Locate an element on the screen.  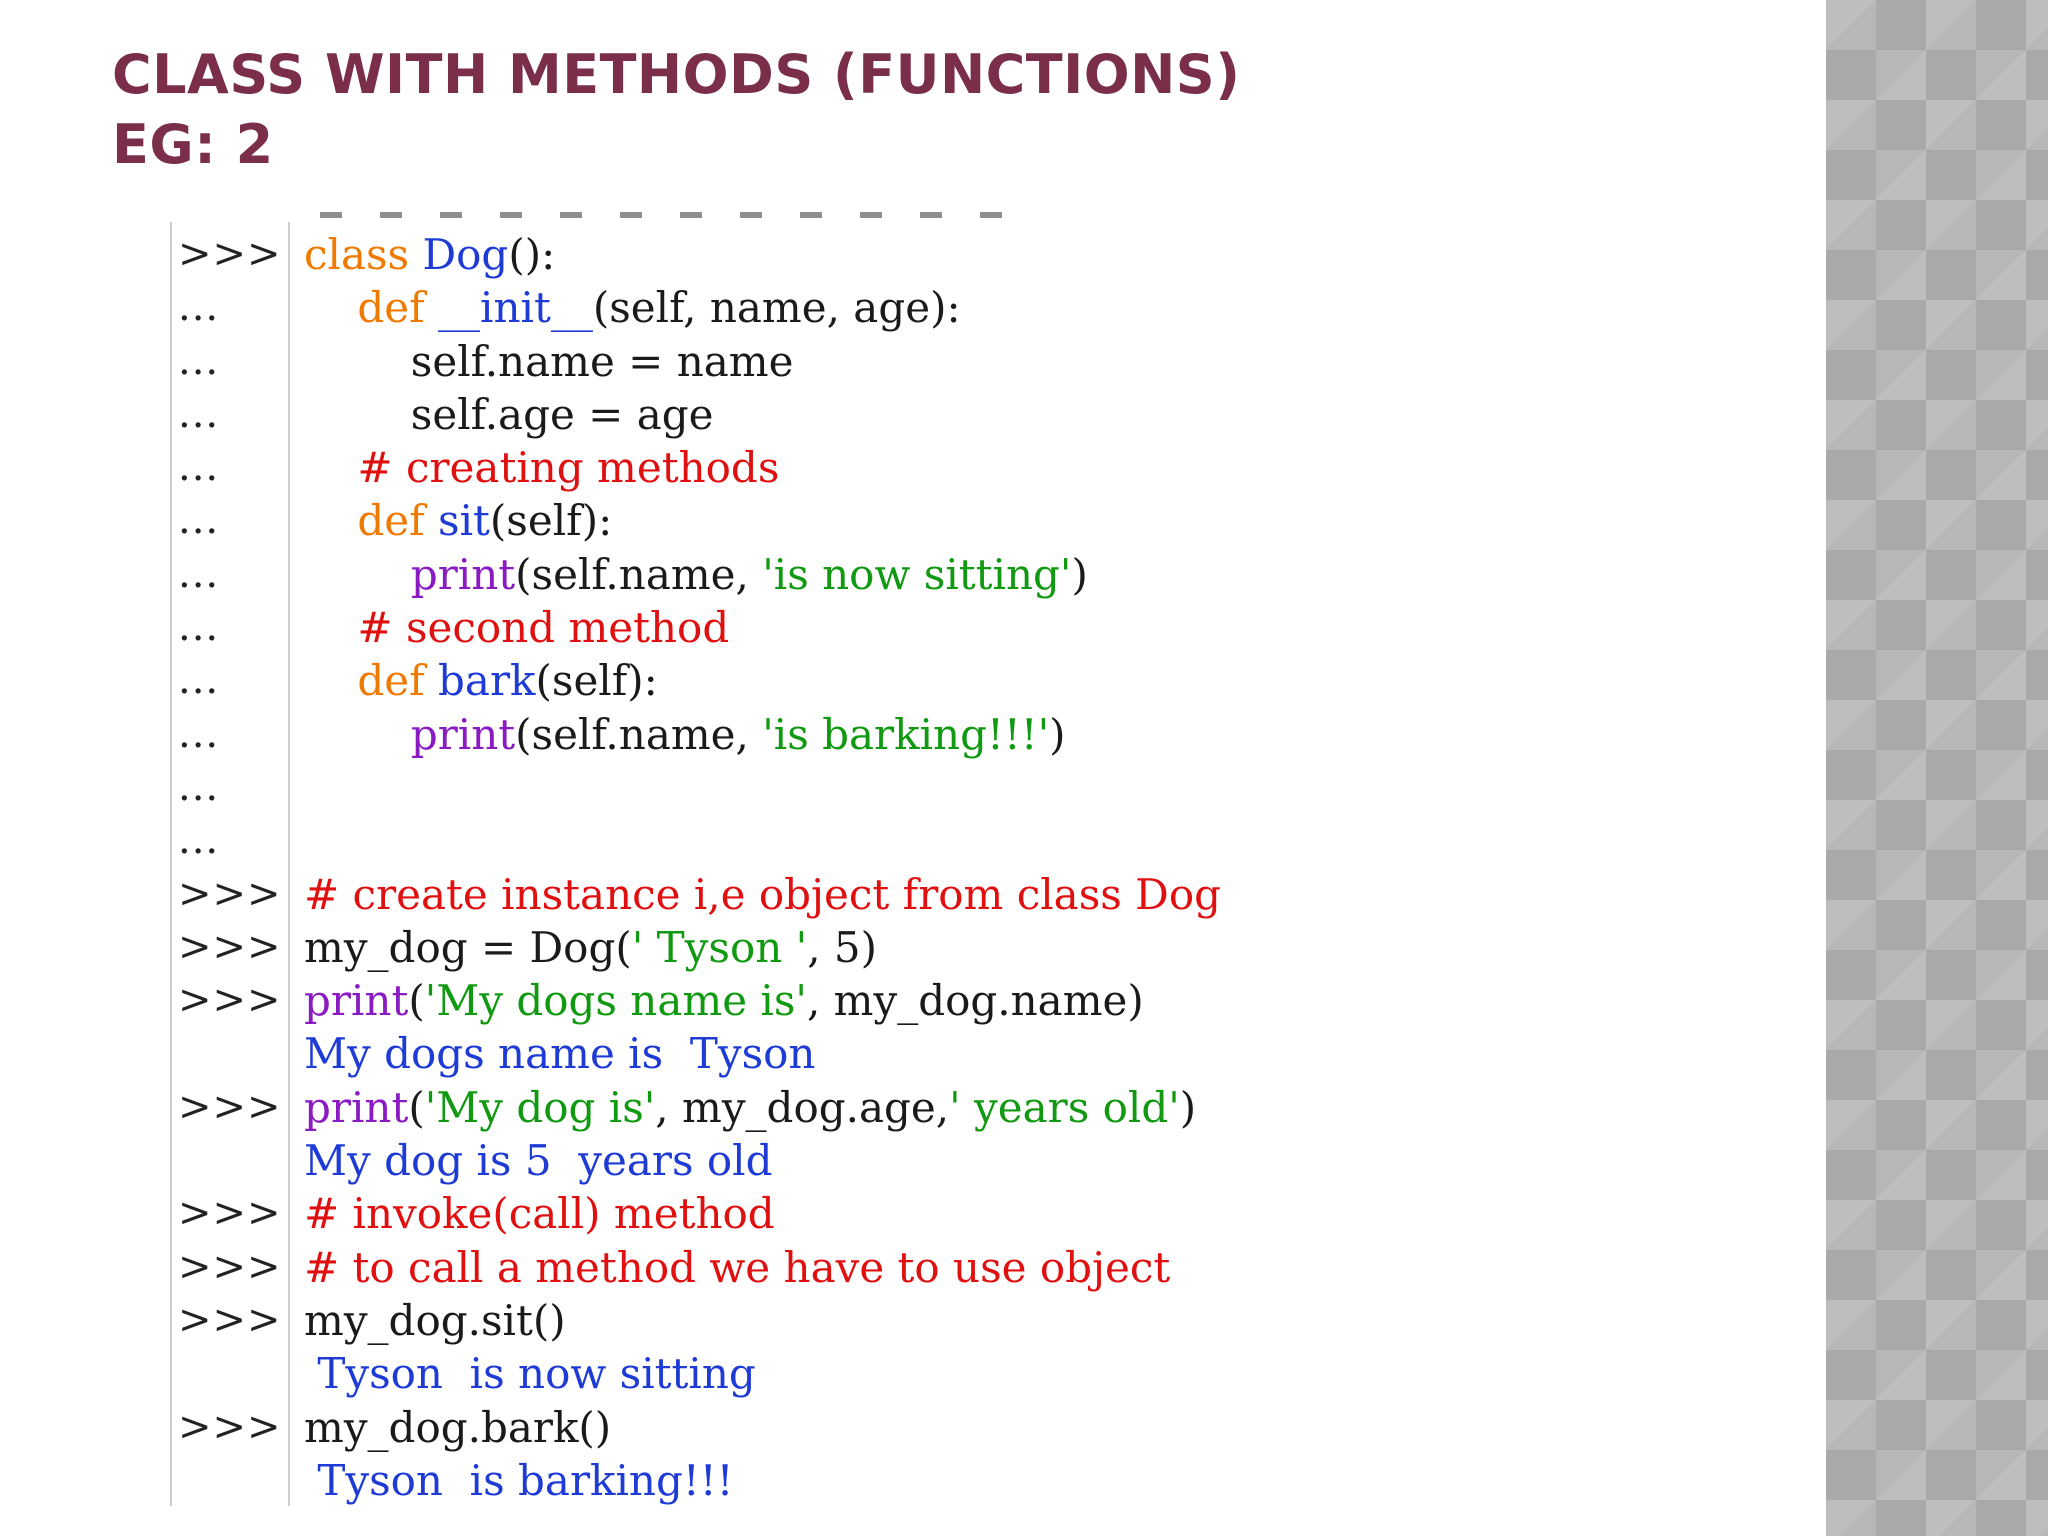
code-text: # invoke(call) method is located at coordinates (539, 1213).